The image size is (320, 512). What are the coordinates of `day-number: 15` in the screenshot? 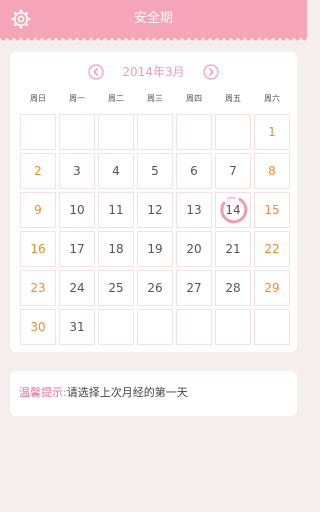 It's located at (272, 210).